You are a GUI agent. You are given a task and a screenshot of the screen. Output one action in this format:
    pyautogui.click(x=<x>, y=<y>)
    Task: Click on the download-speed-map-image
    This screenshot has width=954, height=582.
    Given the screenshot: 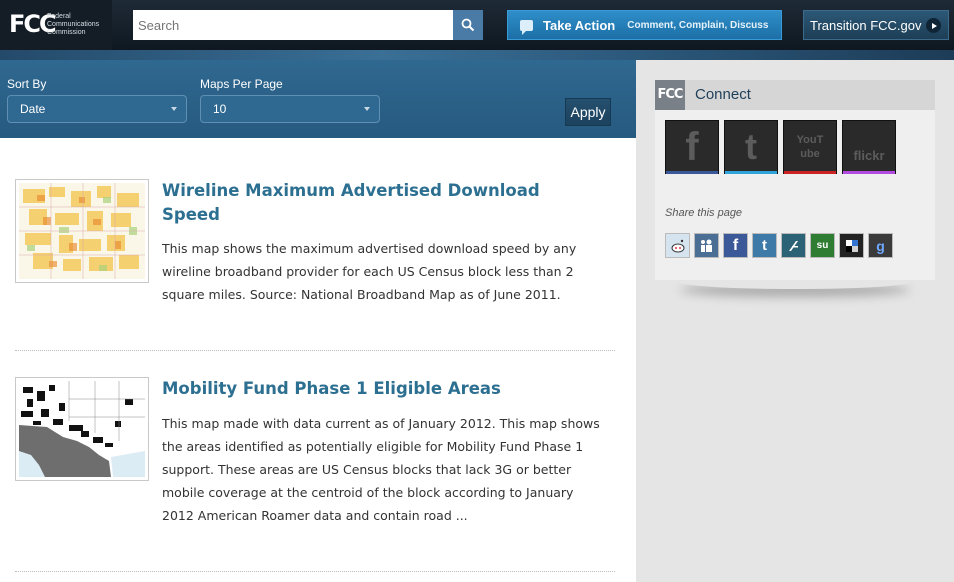 What is the action you would take?
    pyautogui.click(x=82, y=231)
    